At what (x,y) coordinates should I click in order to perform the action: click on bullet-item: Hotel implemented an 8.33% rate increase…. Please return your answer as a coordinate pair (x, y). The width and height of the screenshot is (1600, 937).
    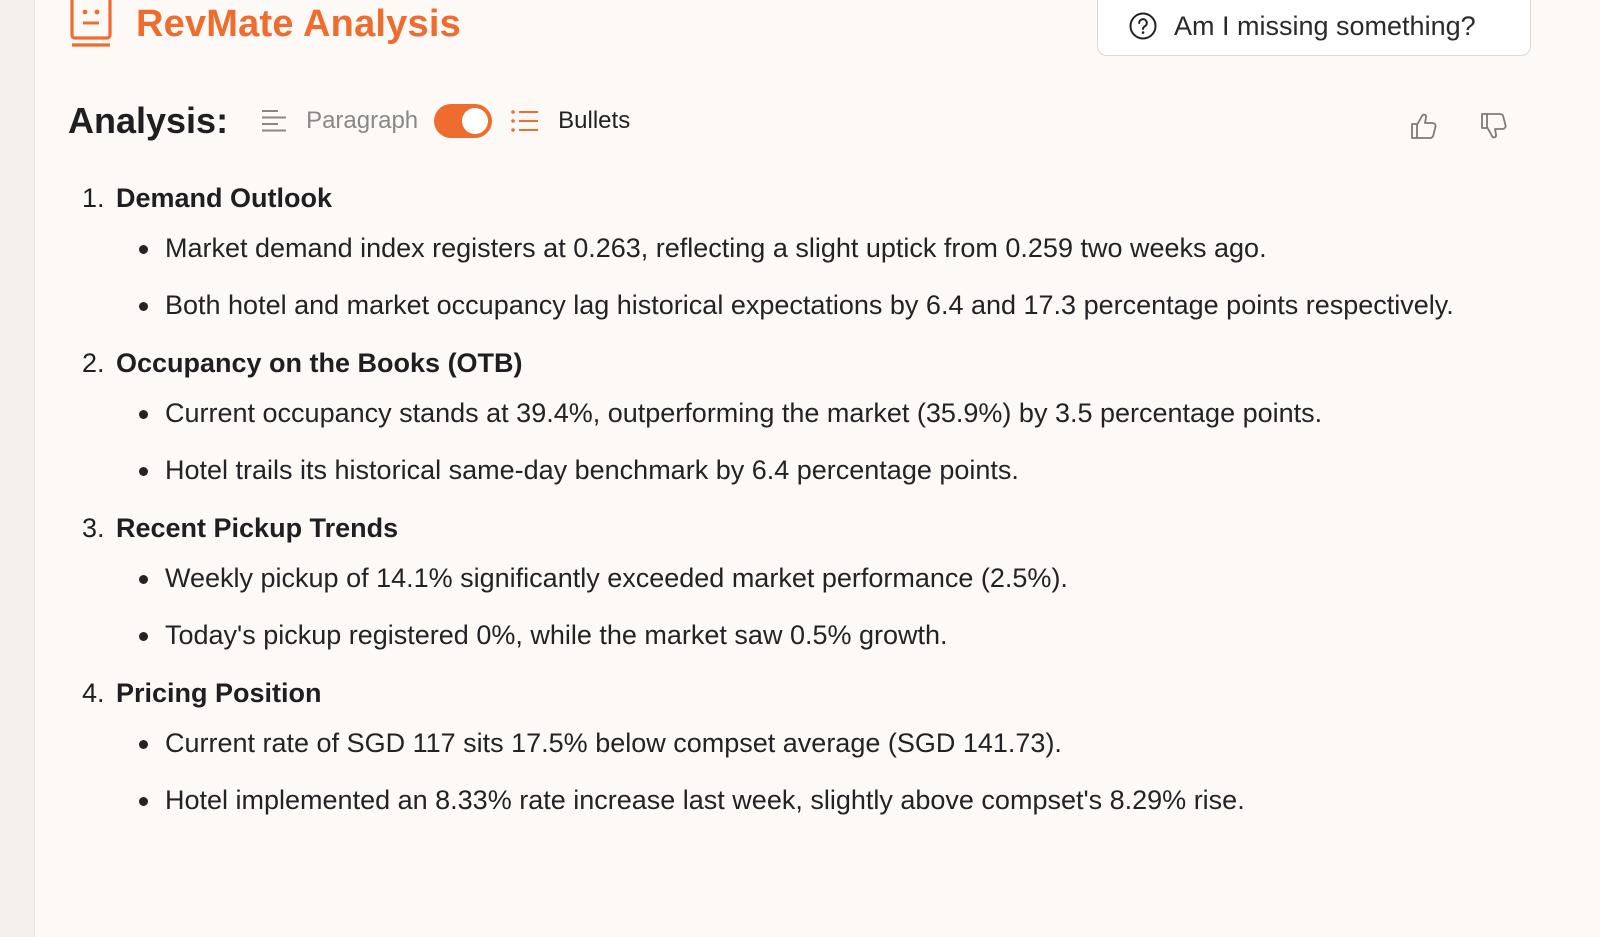
    Looking at the image, I should click on (802, 800).